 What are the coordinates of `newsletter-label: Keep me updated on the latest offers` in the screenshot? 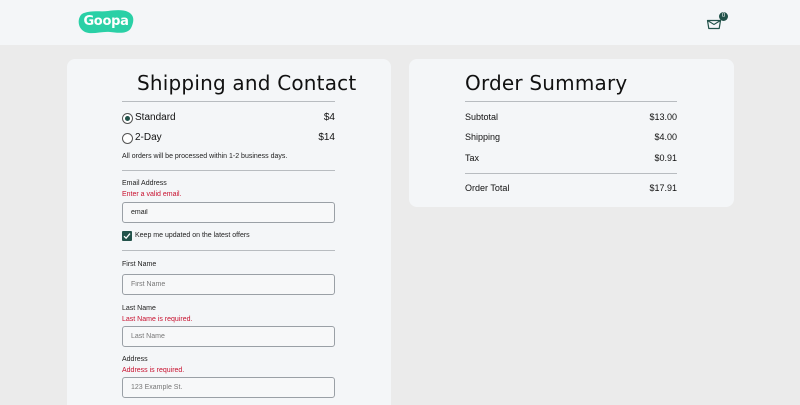 It's located at (192, 235).